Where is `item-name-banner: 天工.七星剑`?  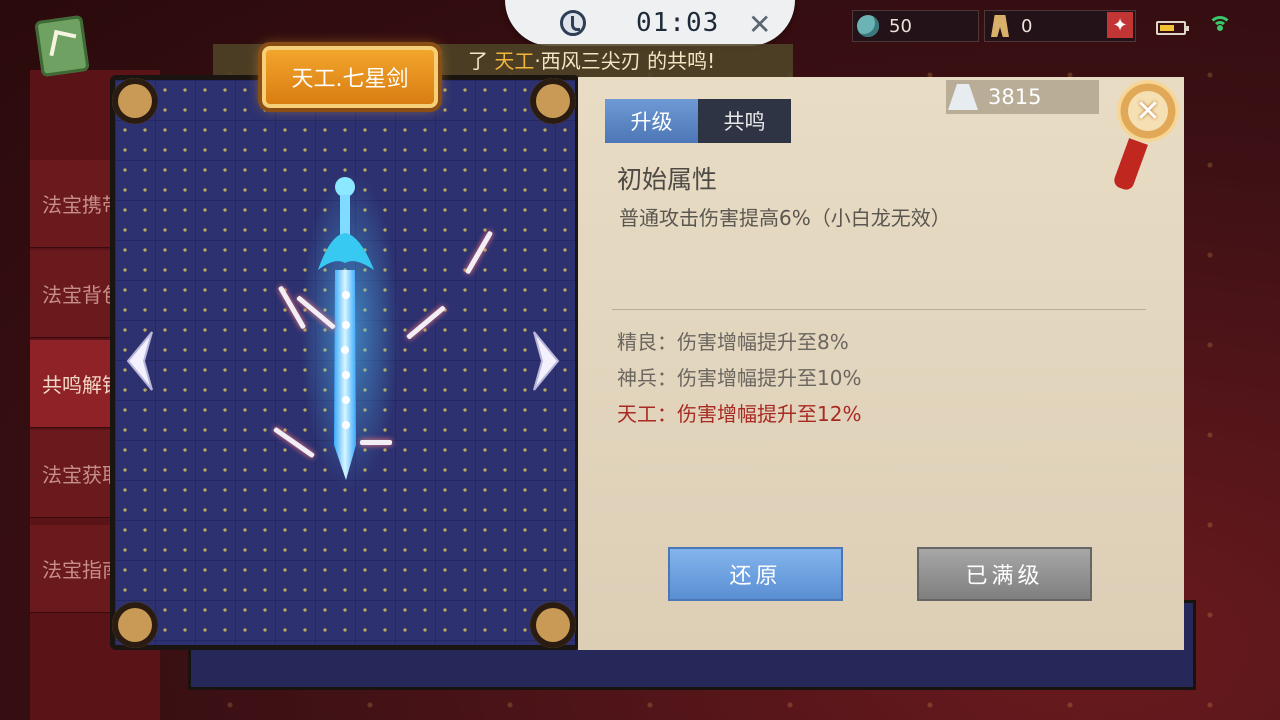
item-name-banner: 天工.七星剑 is located at coordinates (350, 77).